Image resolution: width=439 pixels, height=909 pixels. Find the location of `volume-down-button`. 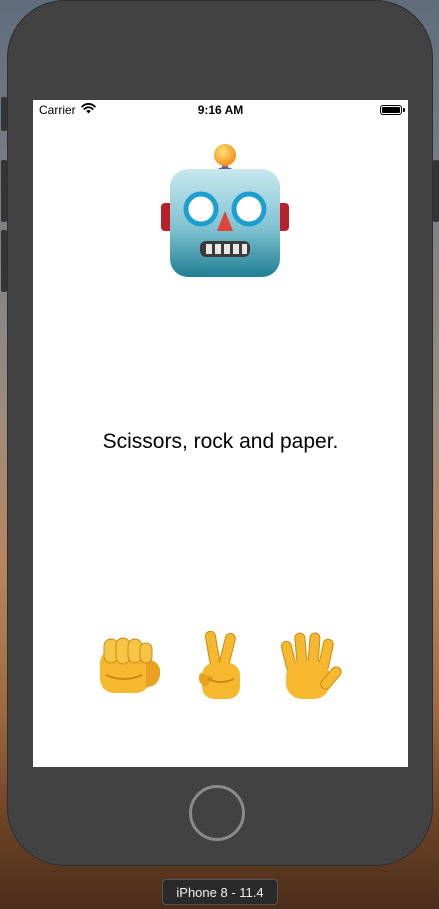

volume-down-button is located at coordinates (4, 261).